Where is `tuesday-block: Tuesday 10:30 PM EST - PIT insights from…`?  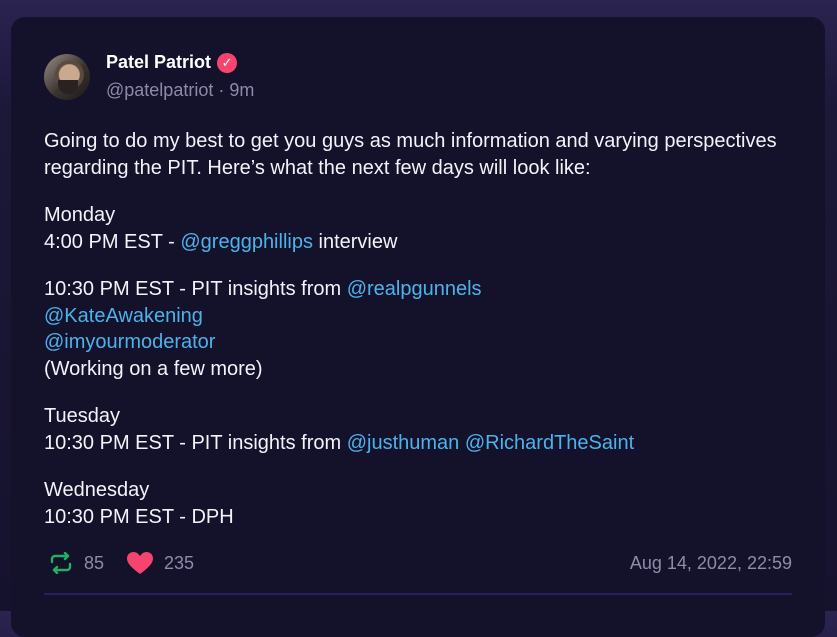 tuesday-block: Tuesday 10:30 PM EST - PIT insights from… is located at coordinates (424, 429).